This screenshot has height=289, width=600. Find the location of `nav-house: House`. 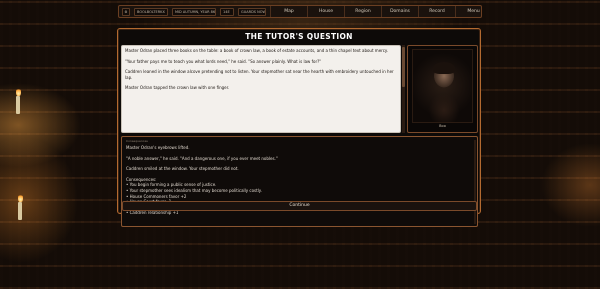

nav-house: House is located at coordinates (325, 11).